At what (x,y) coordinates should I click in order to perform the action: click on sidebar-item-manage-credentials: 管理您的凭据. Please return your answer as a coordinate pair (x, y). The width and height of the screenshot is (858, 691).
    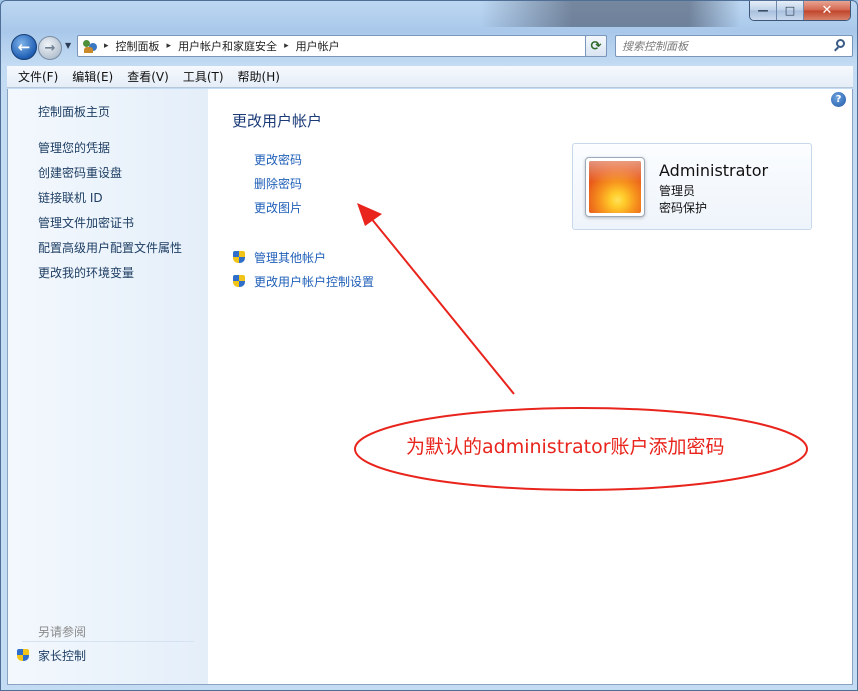
    Looking at the image, I should click on (74, 147).